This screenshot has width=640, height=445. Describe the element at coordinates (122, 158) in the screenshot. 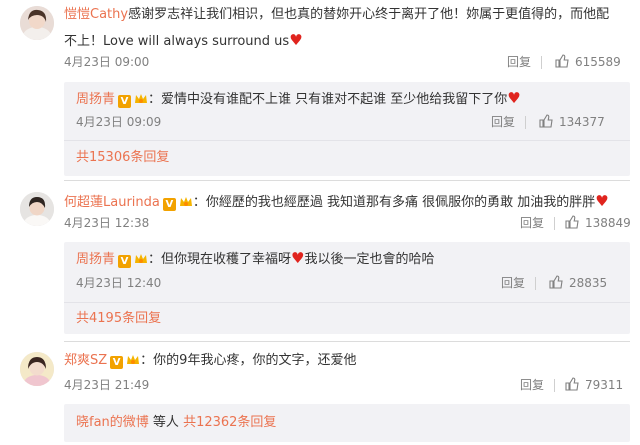

I see `view-replies-link: 共15306条回复` at that location.